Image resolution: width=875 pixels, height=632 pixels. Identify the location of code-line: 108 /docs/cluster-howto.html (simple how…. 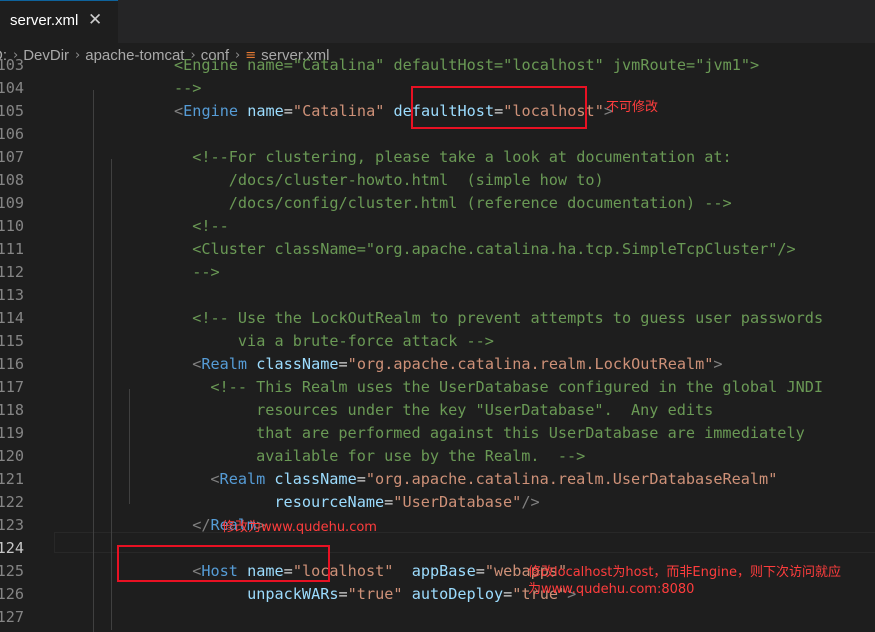
(437, 180).